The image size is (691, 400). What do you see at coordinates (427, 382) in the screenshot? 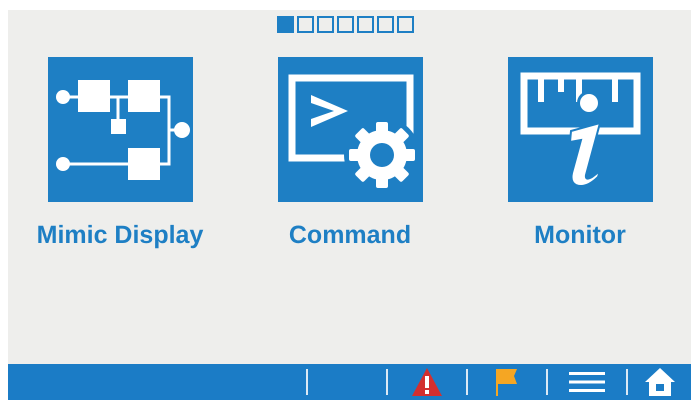
I see `warning-icon` at bounding box center [427, 382].